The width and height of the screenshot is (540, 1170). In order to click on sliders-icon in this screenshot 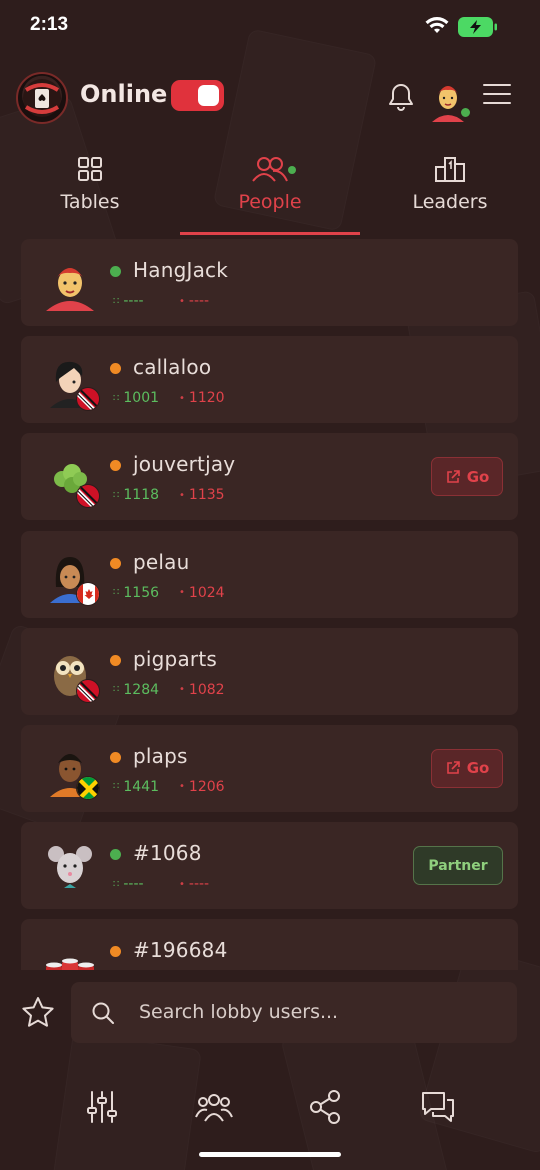, I will do `click(102, 1107)`.